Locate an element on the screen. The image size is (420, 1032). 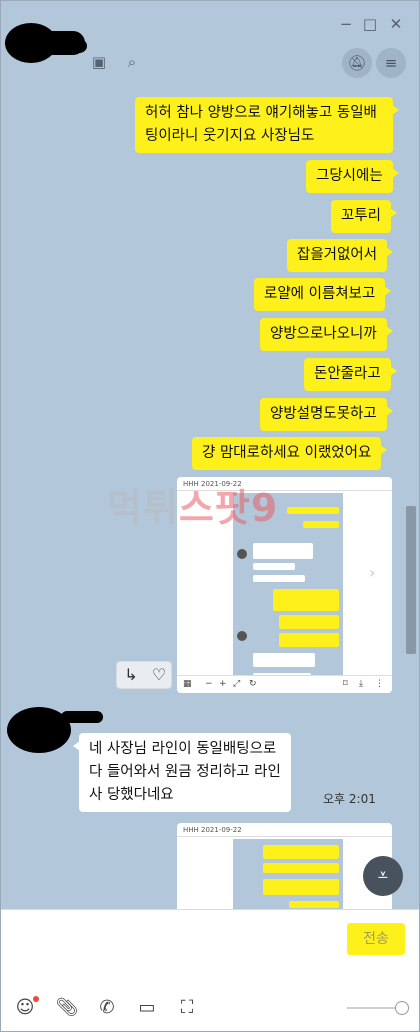
minimize-icon: − is located at coordinates (346, 24).